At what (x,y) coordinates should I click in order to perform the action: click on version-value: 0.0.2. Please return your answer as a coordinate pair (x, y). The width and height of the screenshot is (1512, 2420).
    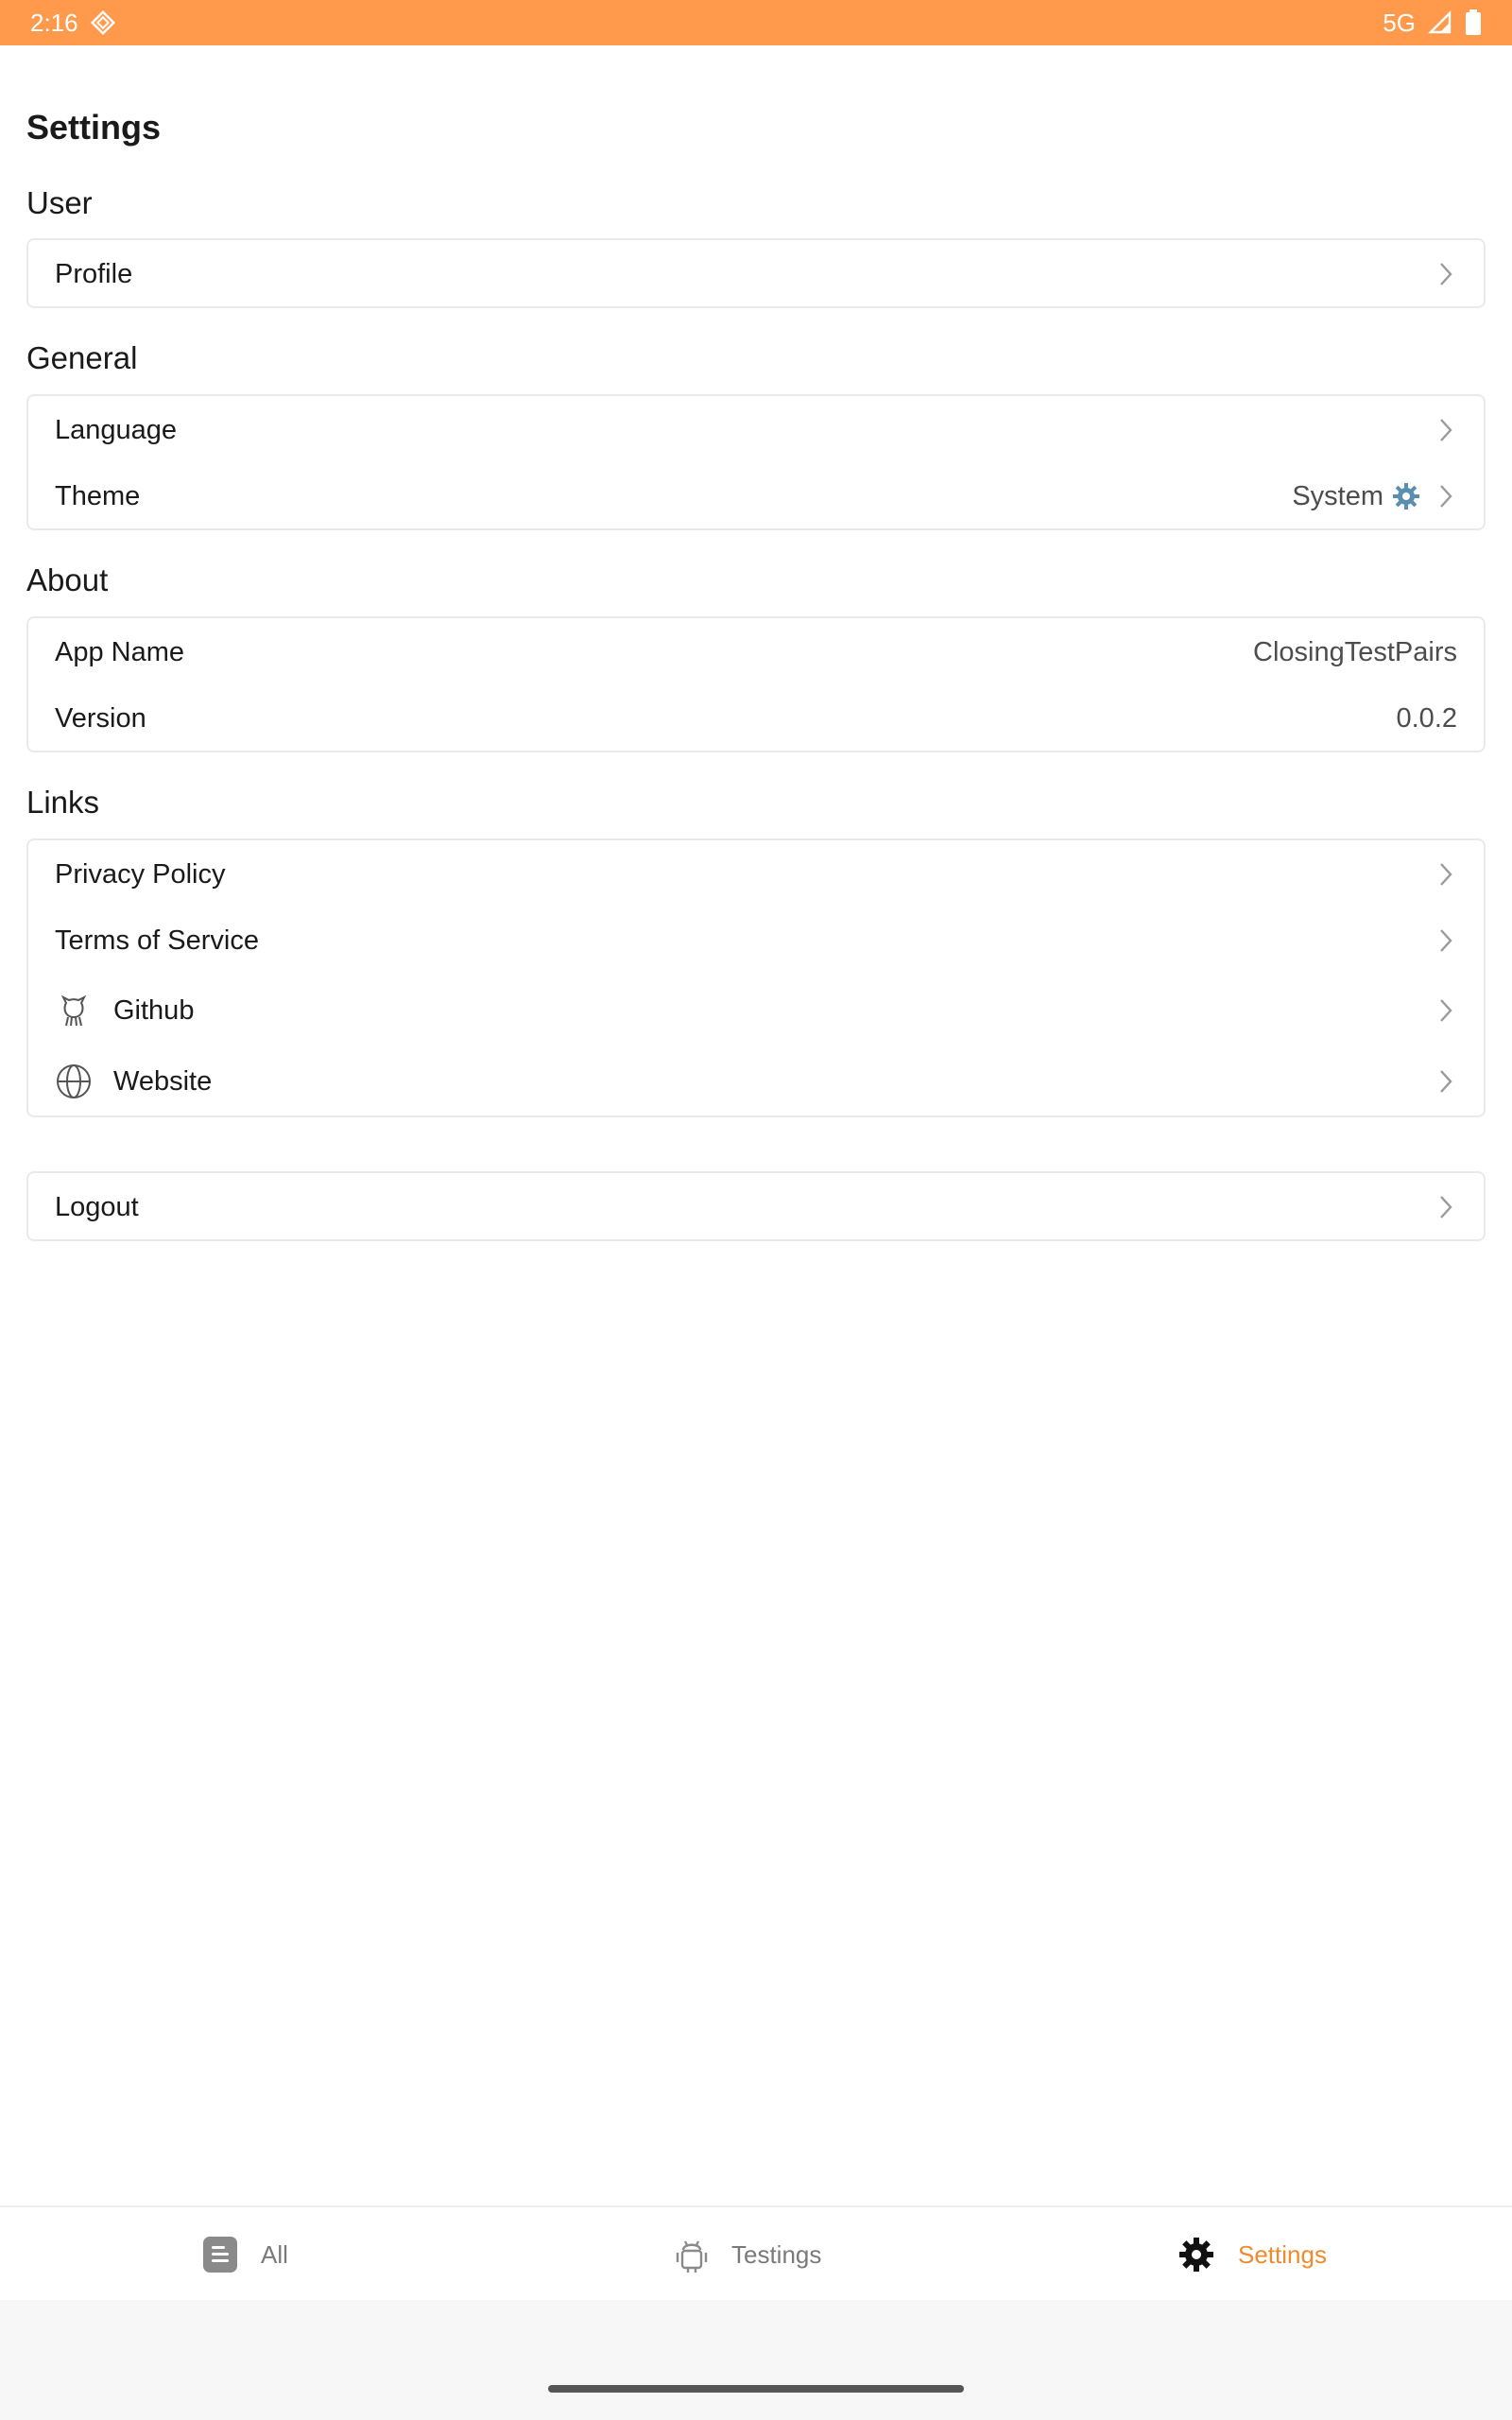
    Looking at the image, I should click on (1427, 718).